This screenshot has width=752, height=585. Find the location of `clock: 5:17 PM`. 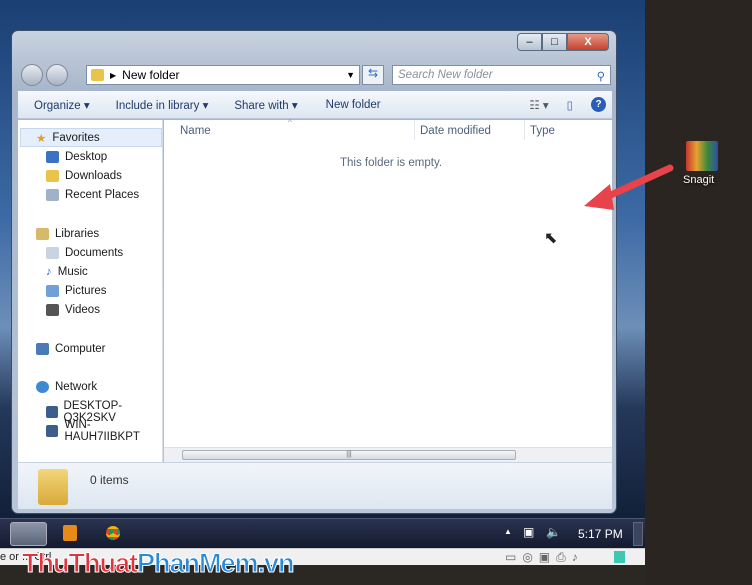

clock: 5:17 PM is located at coordinates (600, 534).